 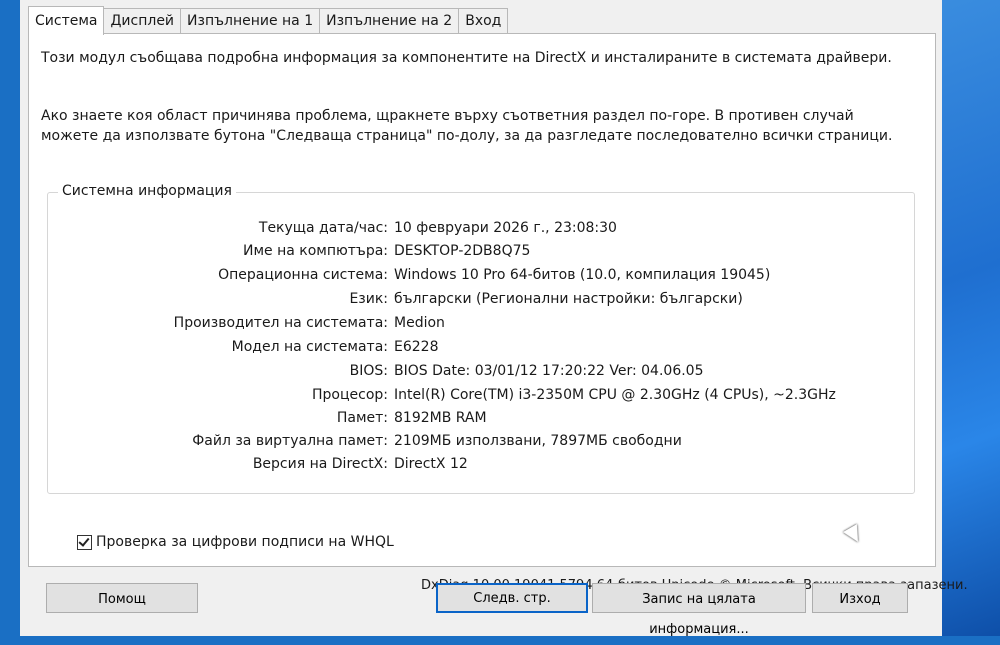 I want to click on help-button: Помощ, so click(x=122, y=598).